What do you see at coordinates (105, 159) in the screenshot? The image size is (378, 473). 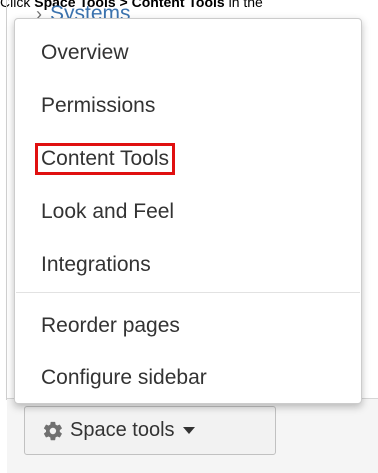 I see `menu-item-content-tools: Content Tools` at bounding box center [105, 159].